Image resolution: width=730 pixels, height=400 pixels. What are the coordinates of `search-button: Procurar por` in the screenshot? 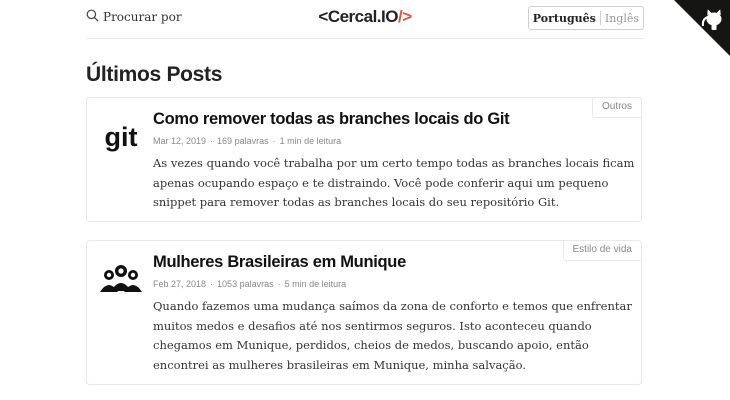 It's located at (134, 17).